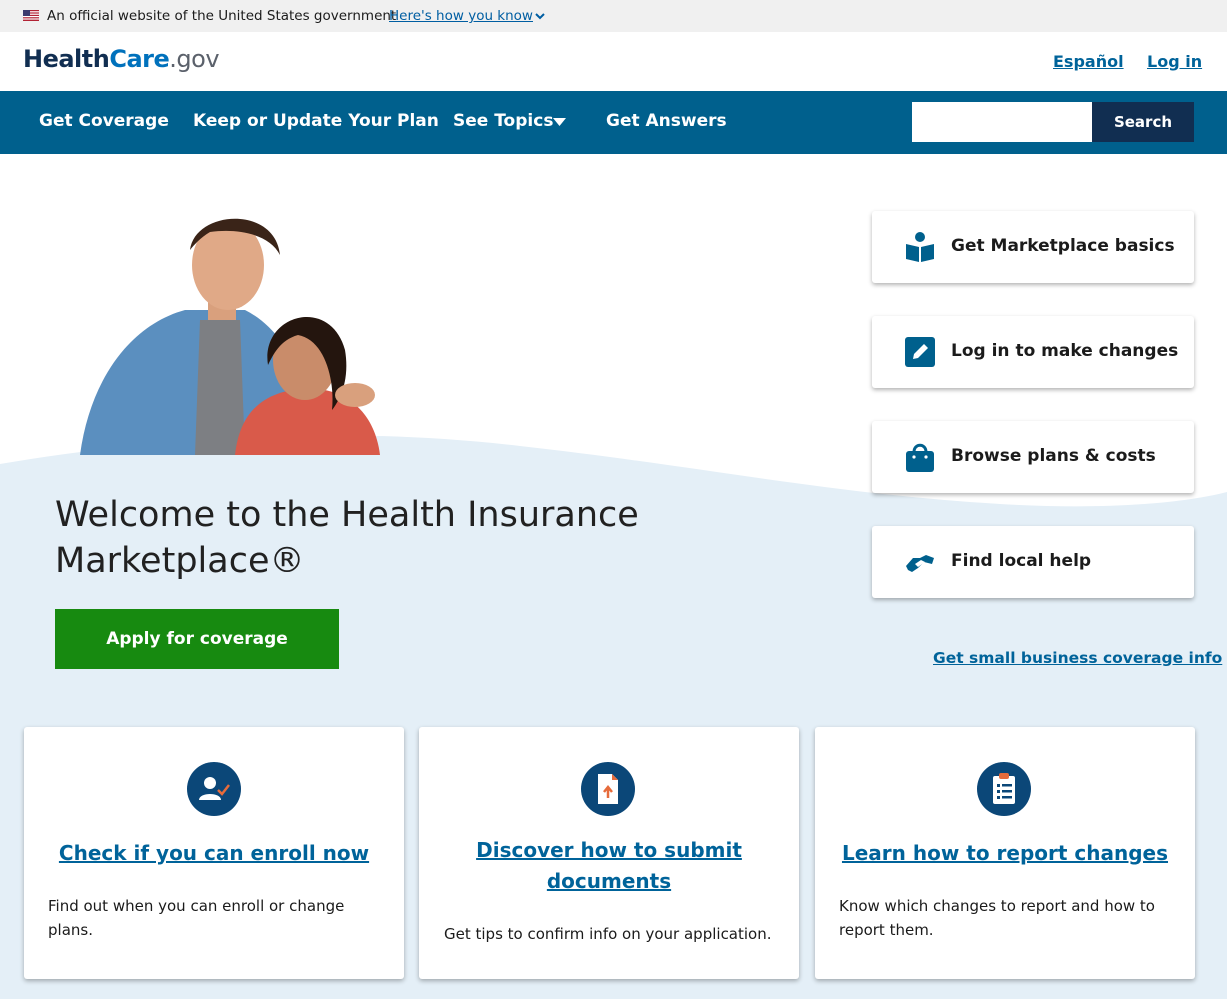  Describe the element at coordinates (1021, 561) in the screenshot. I see `quick-link-label: Find local help` at that location.